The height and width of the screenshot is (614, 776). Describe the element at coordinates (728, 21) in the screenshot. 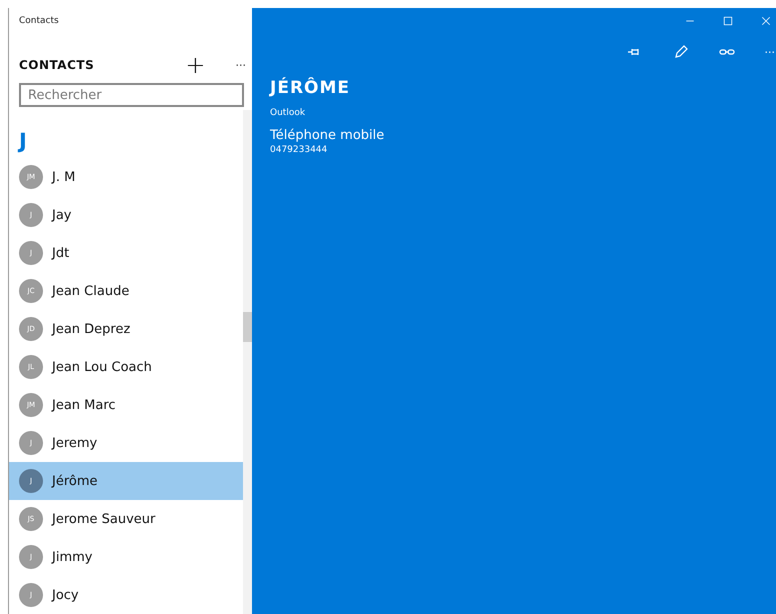

I see `maximize-icon` at that location.